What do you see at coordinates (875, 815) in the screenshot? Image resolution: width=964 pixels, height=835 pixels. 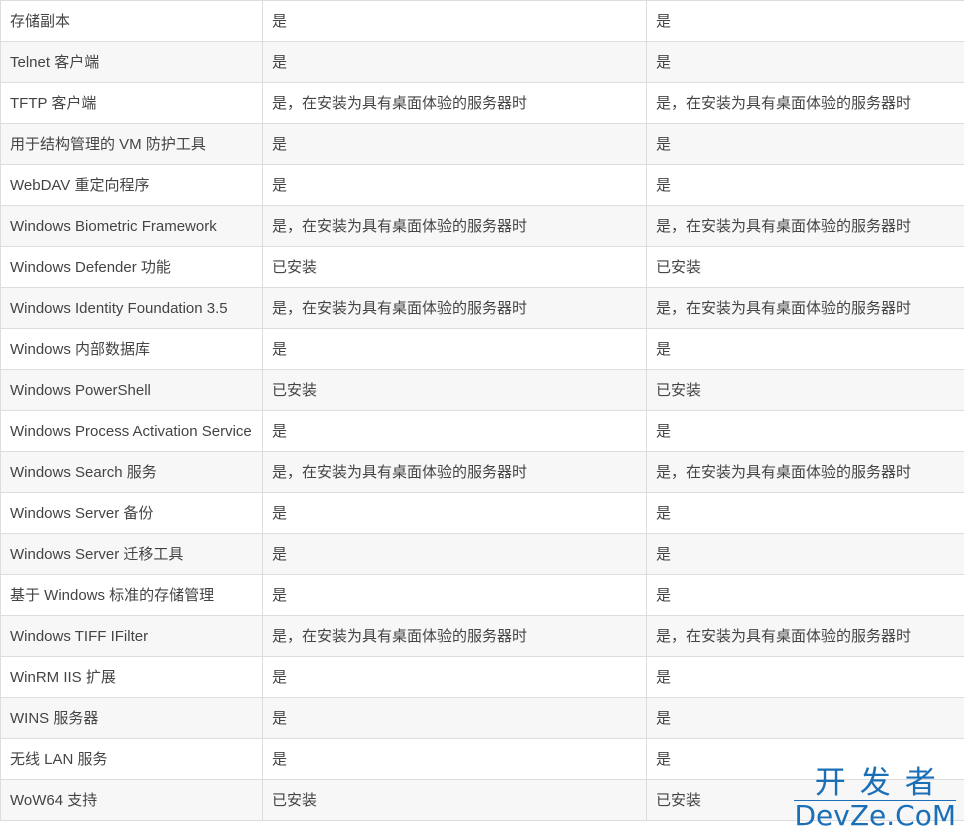 I see `watermark-en: DevZe.CoM` at bounding box center [875, 815].